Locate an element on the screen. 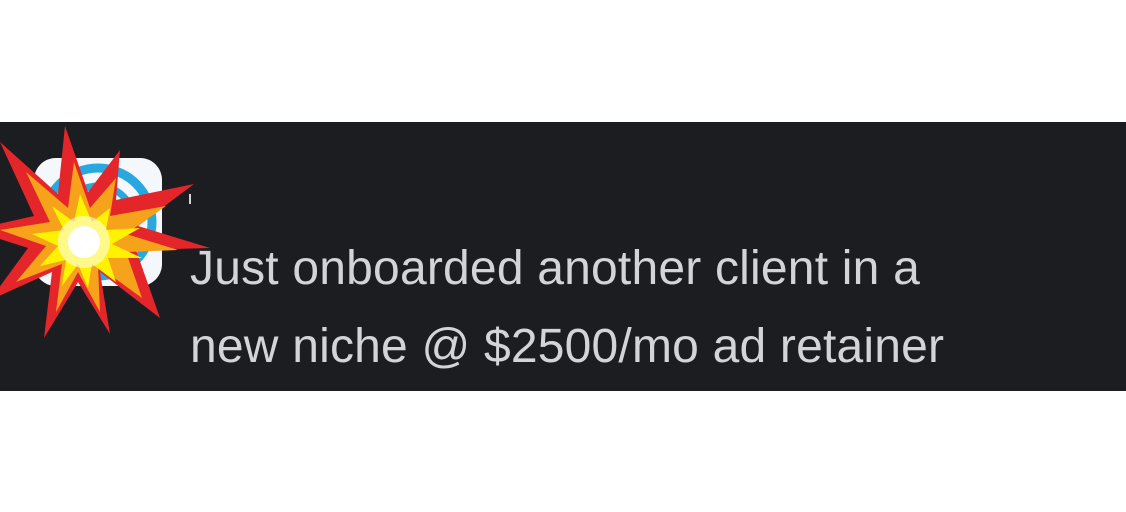  collision-burst-icon is located at coordinates (105, 232).